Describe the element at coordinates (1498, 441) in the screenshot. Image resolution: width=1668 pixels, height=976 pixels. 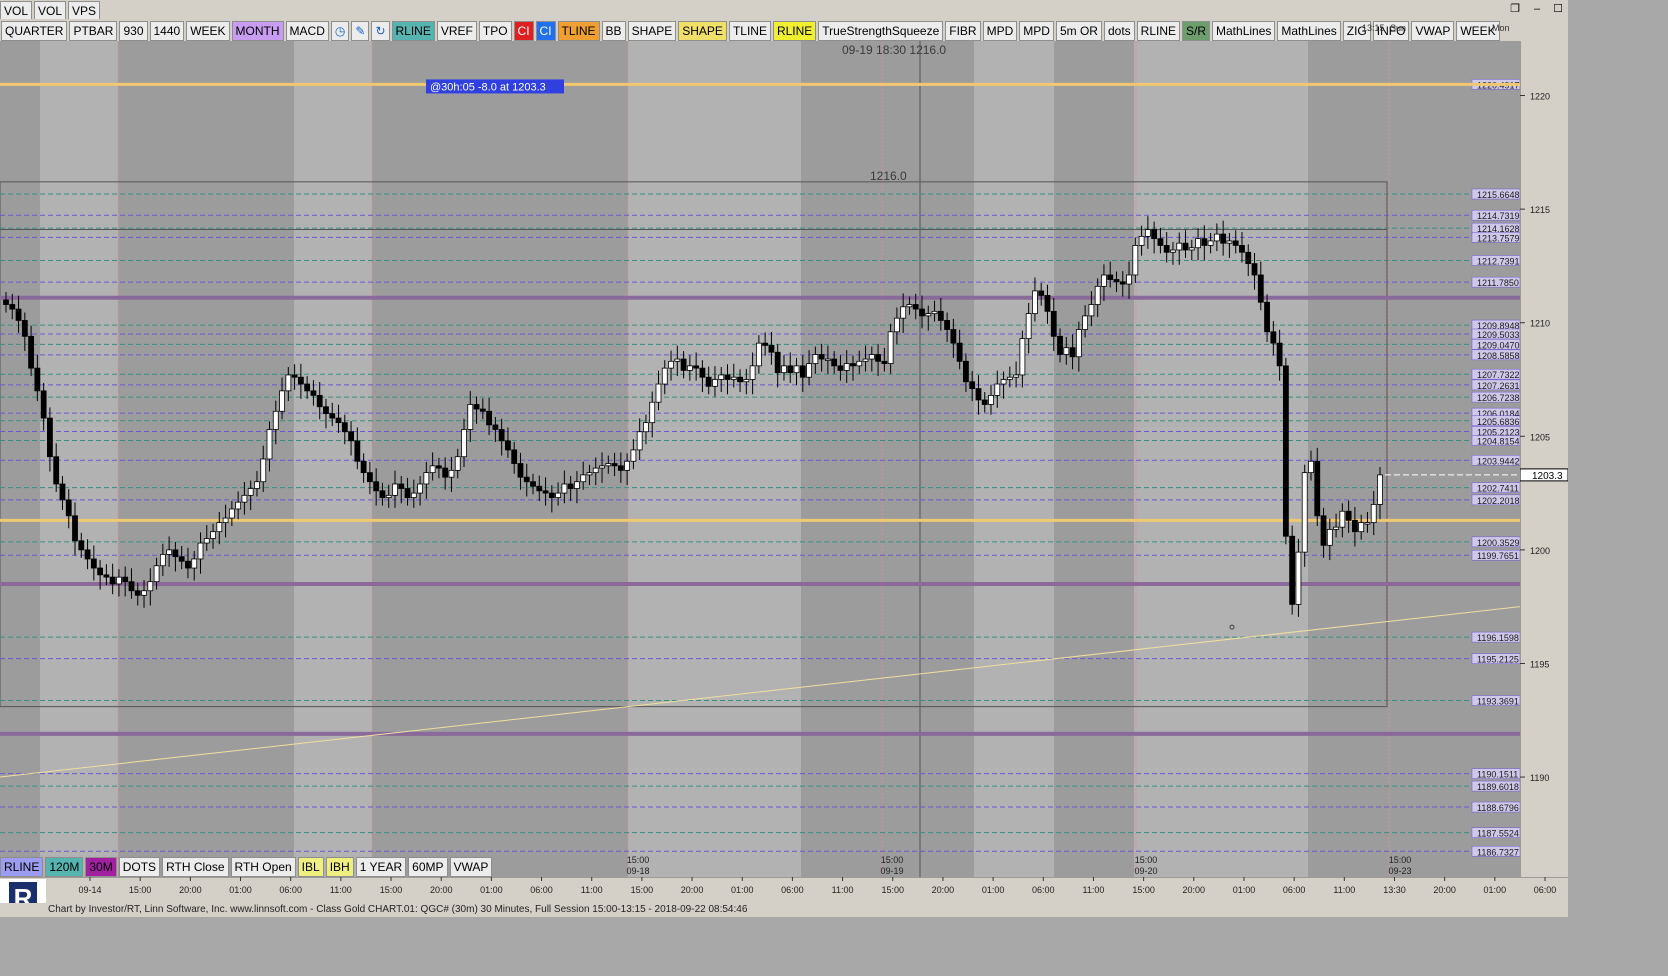
I see `level-label: 1204.8154` at that location.